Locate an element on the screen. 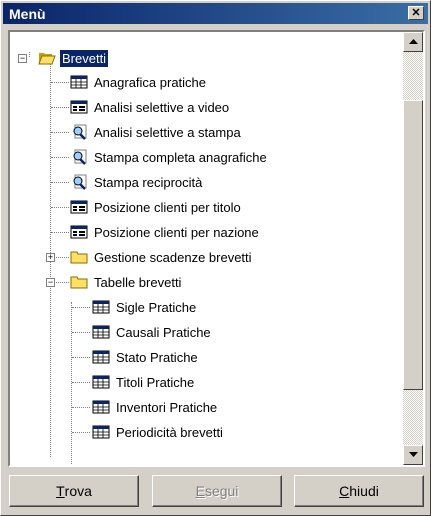 This screenshot has width=431, height=516. tree-item: Posizione clienti per nazione is located at coordinates (165, 232).